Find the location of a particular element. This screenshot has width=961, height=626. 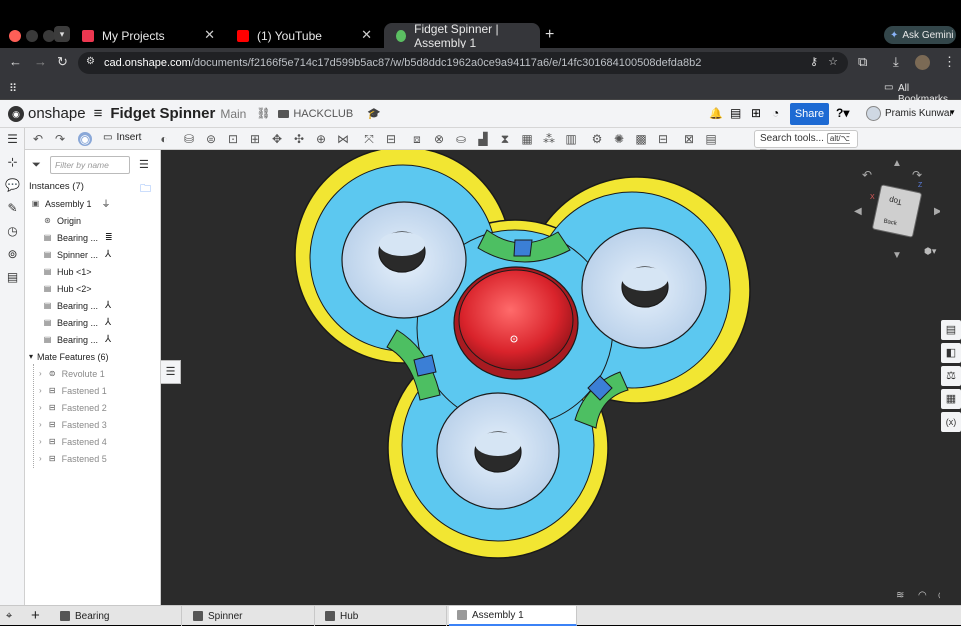

list-item-assembly: ▣ Assembly 1 ⏚ is located at coordinates (93, 203).